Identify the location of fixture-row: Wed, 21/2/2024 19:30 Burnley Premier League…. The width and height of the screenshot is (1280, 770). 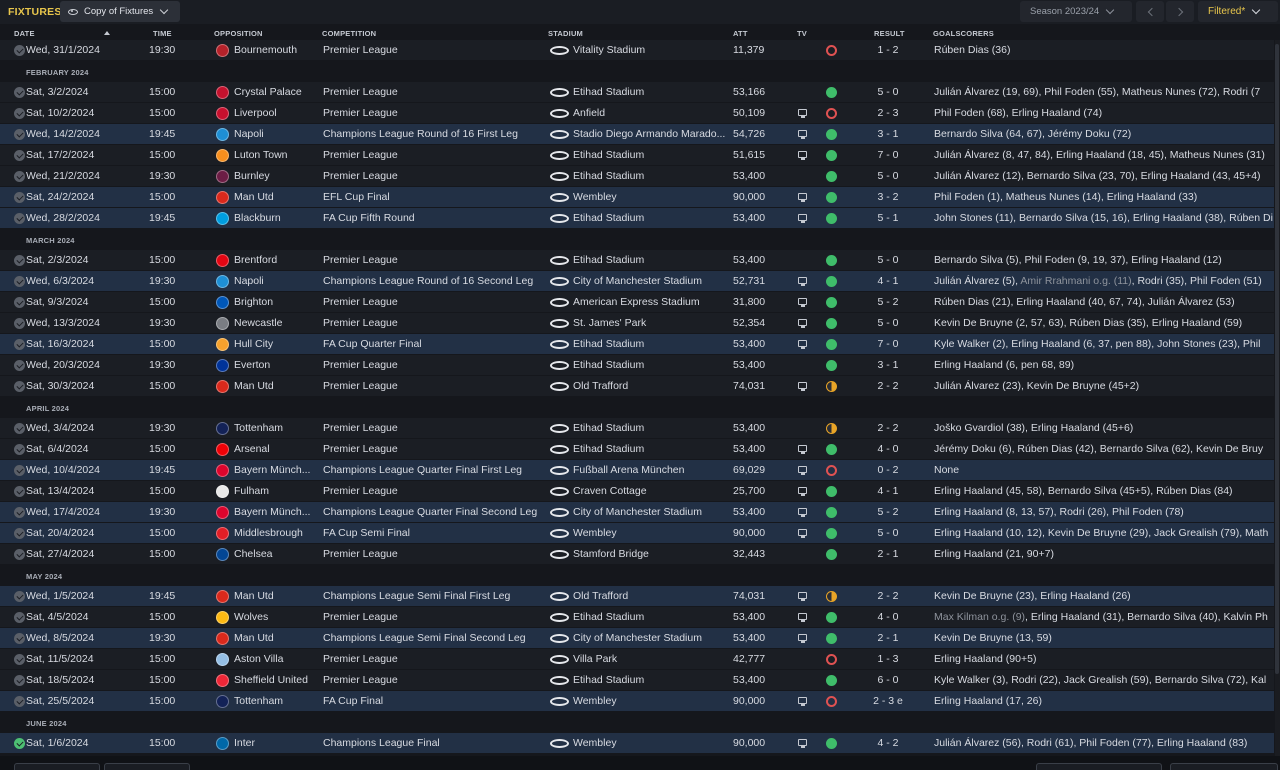
(637, 176).